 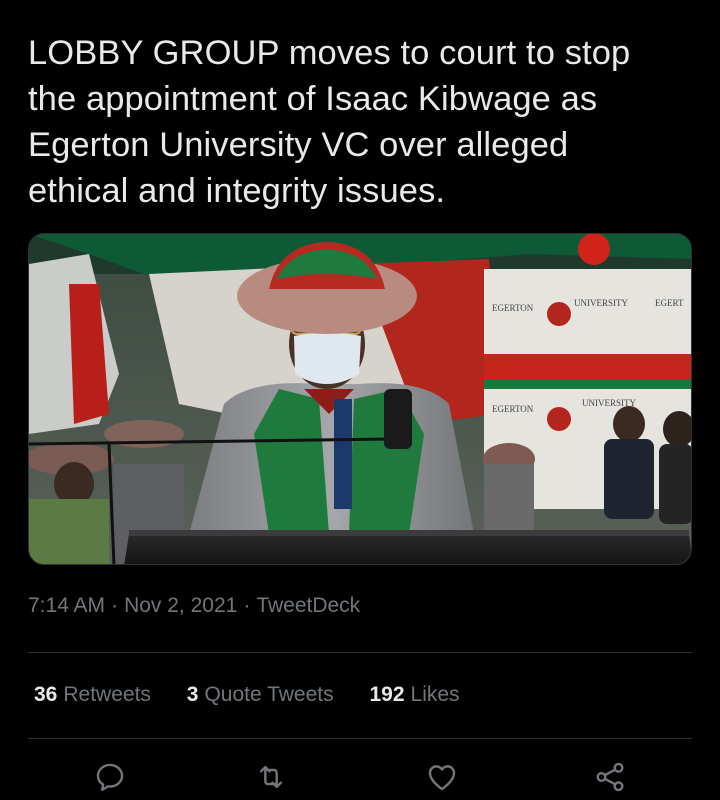 I want to click on likes-label: Likes, so click(x=435, y=694).